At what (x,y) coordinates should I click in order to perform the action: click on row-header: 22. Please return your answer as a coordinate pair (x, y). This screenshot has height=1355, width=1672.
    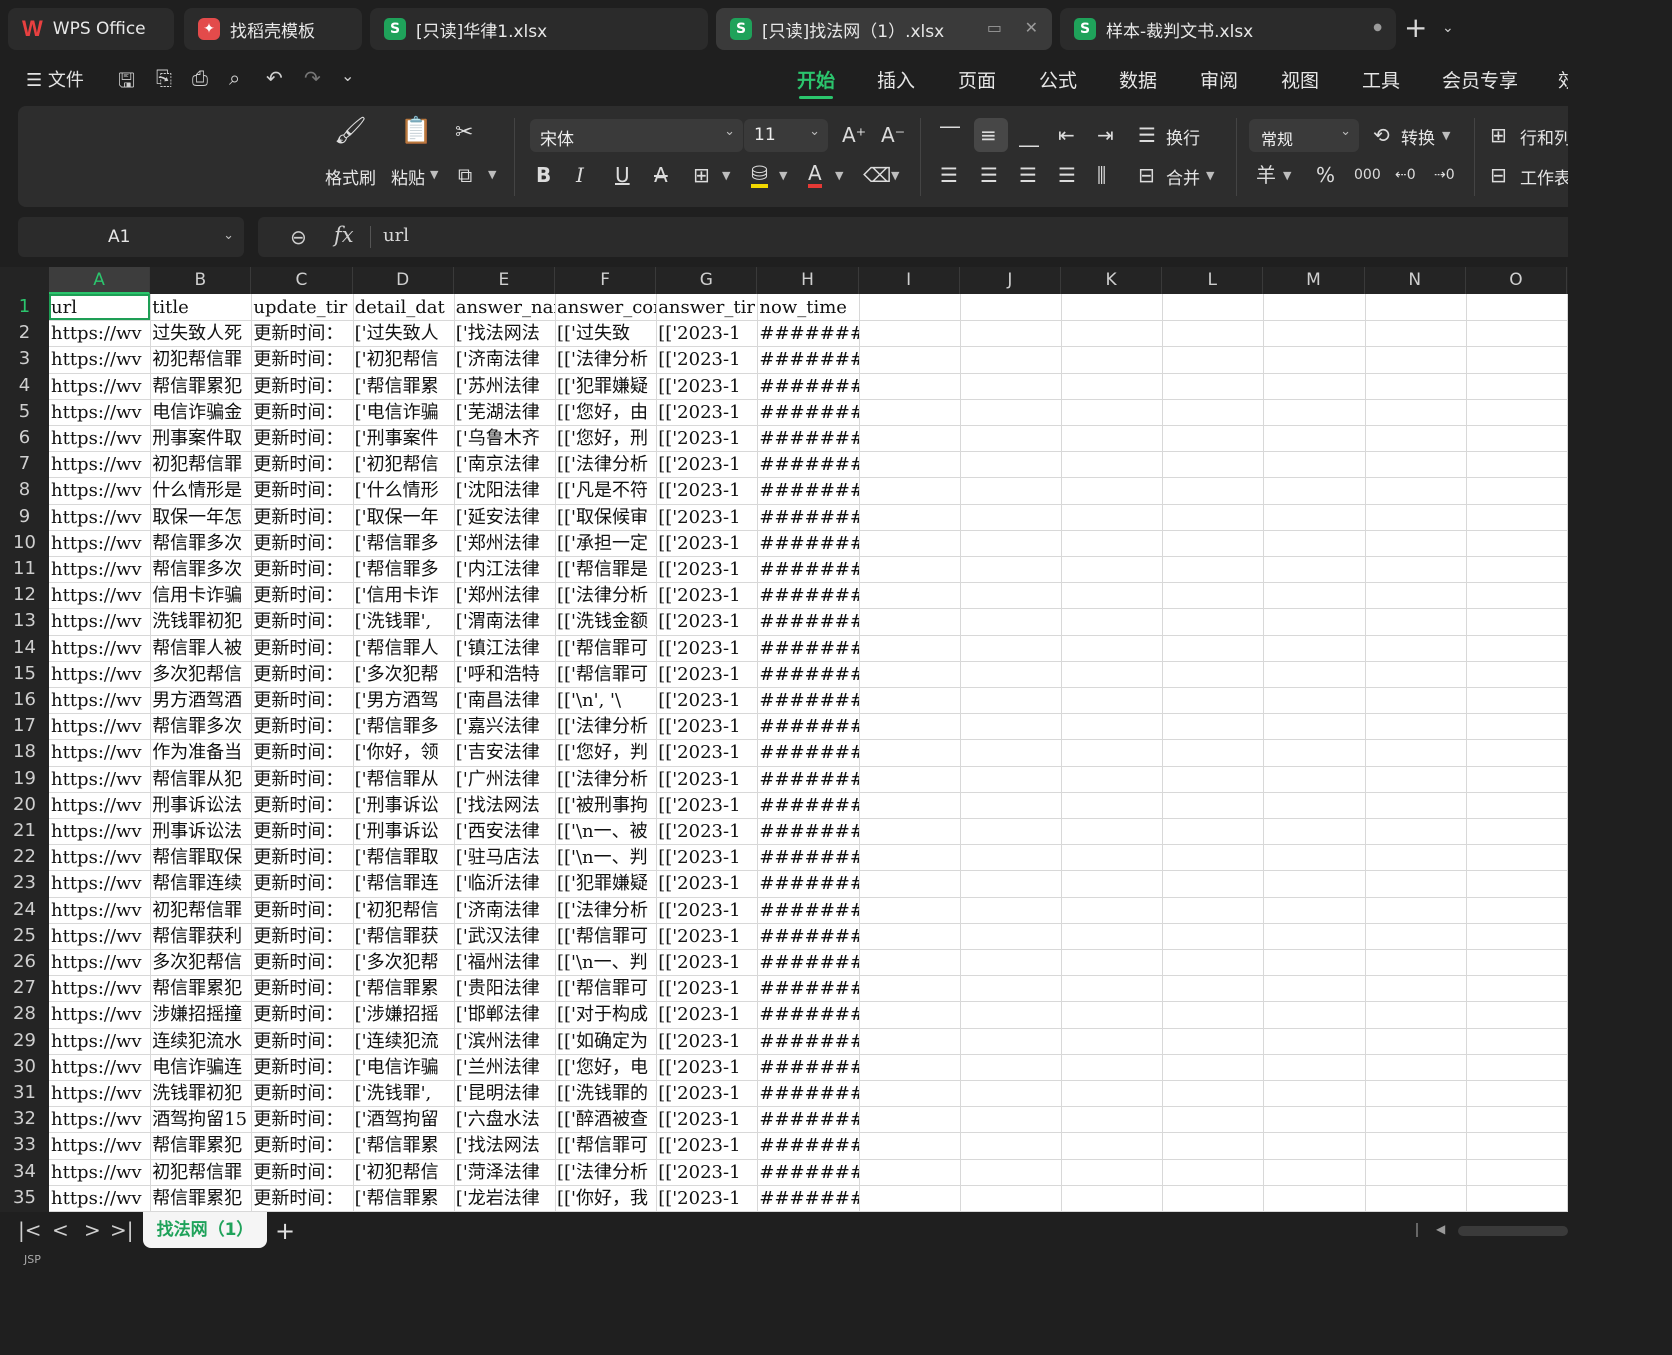
    Looking at the image, I should click on (24, 856).